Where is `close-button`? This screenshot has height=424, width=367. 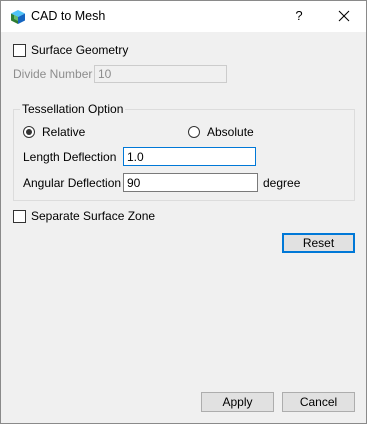
close-button is located at coordinates (344, 16).